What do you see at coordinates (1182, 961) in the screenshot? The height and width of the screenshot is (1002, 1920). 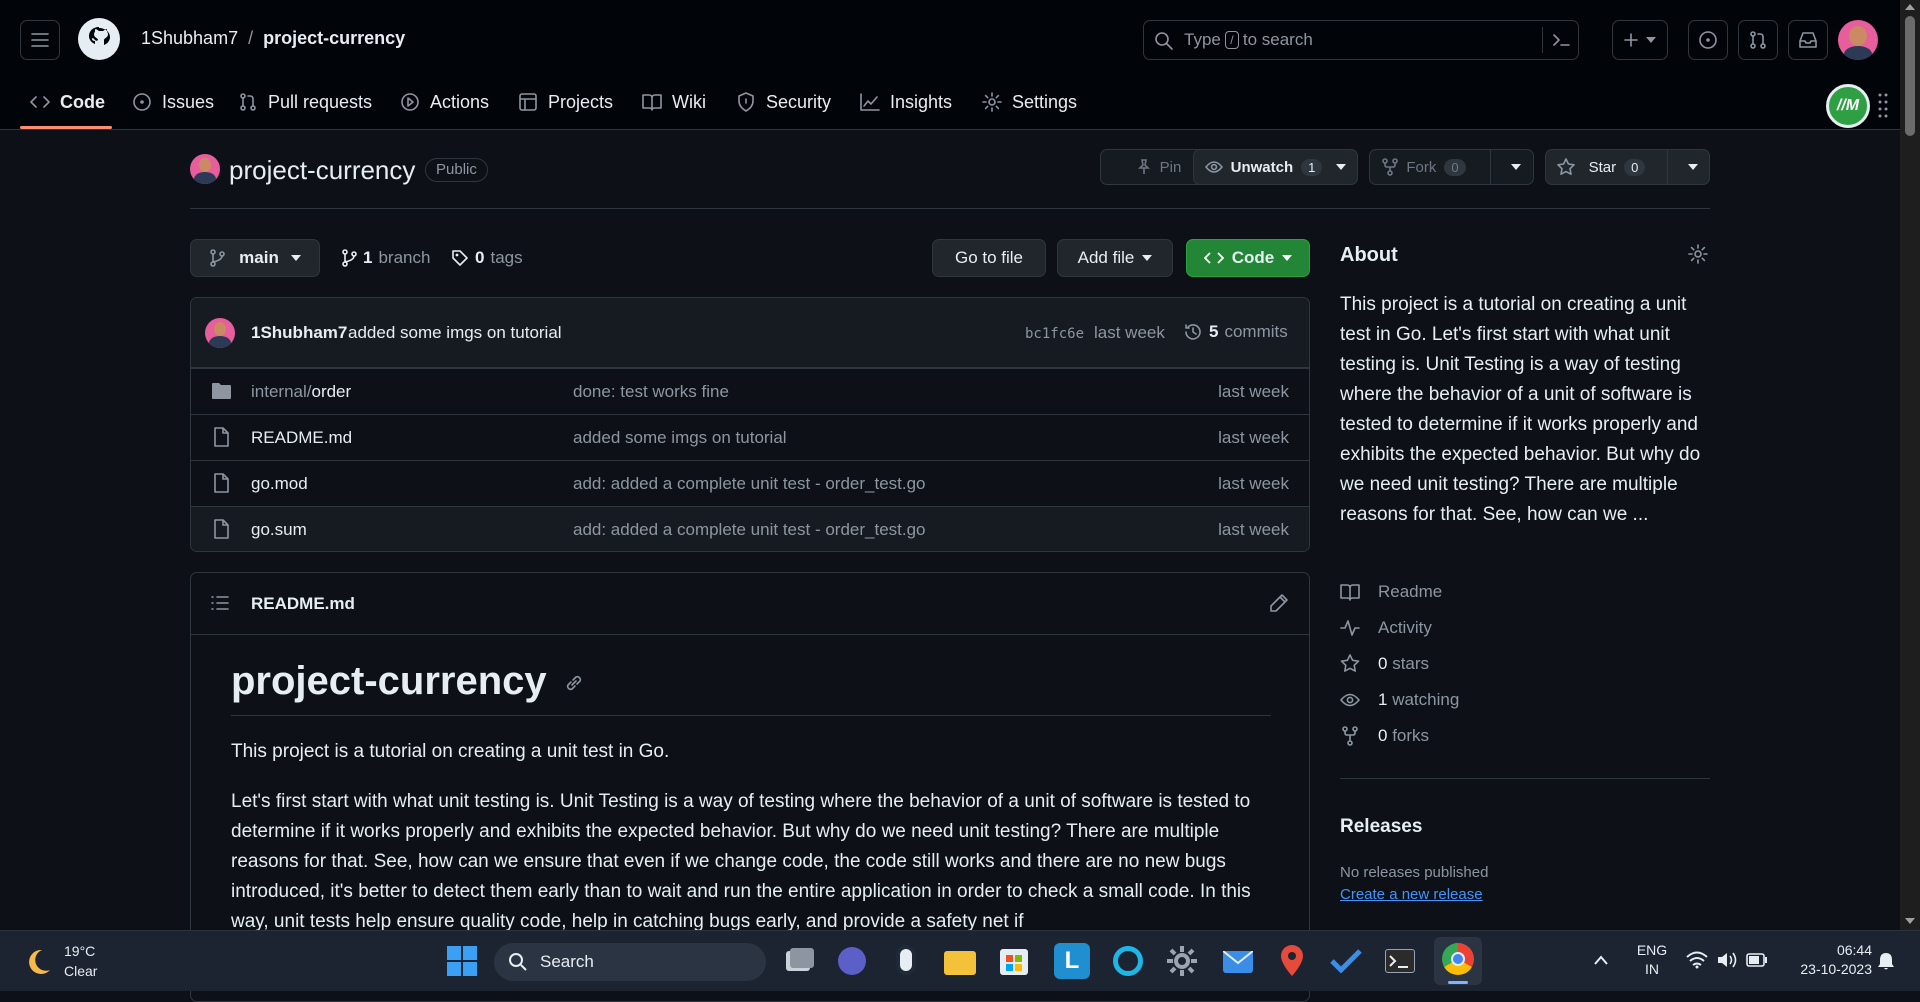 I see `settings-app-icon` at bounding box center [1182, 961].